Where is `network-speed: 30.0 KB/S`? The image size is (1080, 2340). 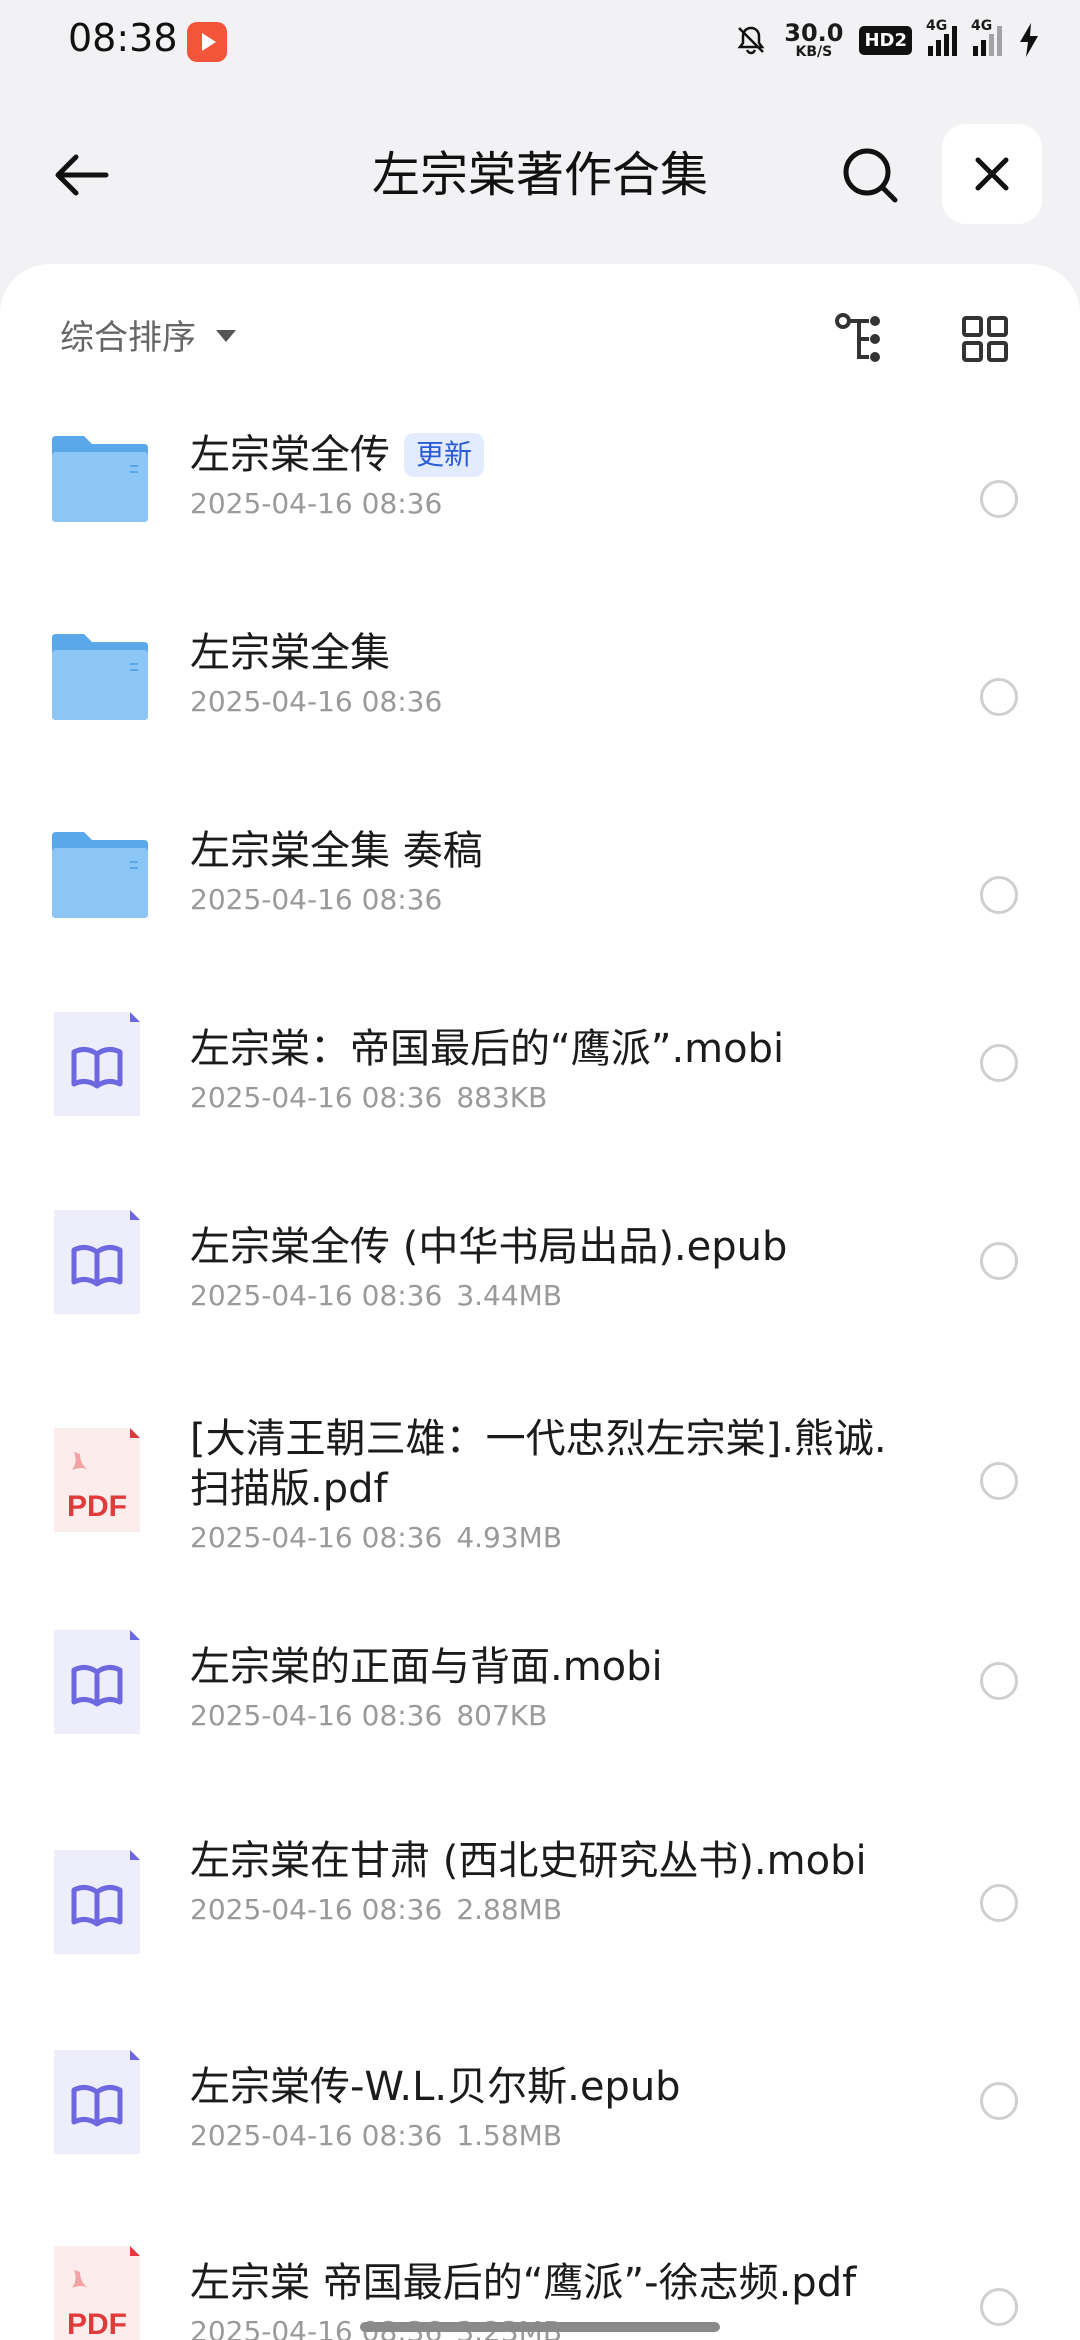 network-speed: 30.0 KB/S is located at coordinates (813, 40).